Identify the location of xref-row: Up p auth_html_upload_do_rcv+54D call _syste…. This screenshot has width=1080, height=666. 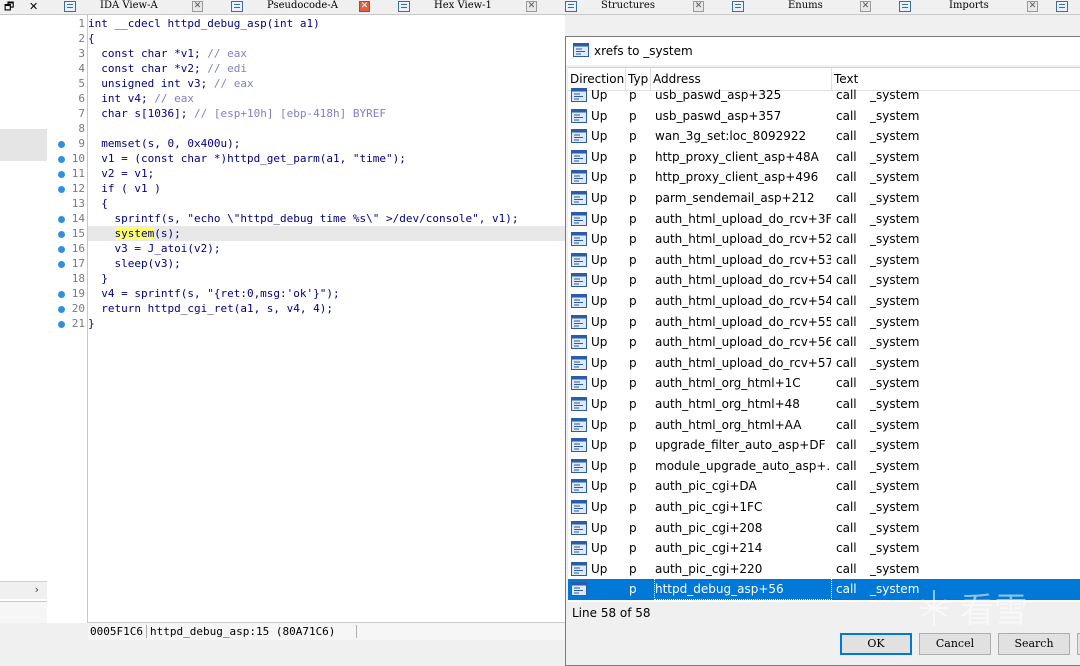
(824, 301).